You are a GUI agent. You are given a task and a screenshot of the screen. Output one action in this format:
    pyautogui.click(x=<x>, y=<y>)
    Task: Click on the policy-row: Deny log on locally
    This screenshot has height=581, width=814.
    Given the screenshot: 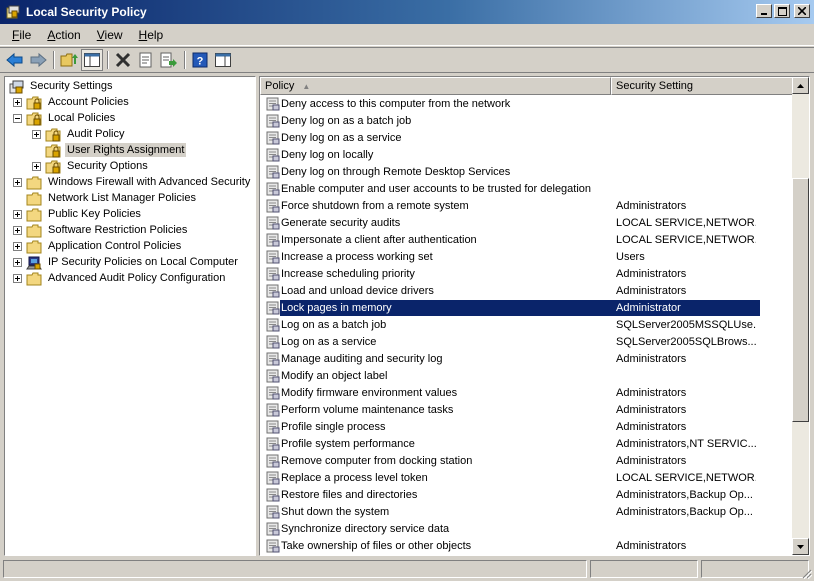 What is the action you would take?
    pyautogui.click(x=513, y=155)
    